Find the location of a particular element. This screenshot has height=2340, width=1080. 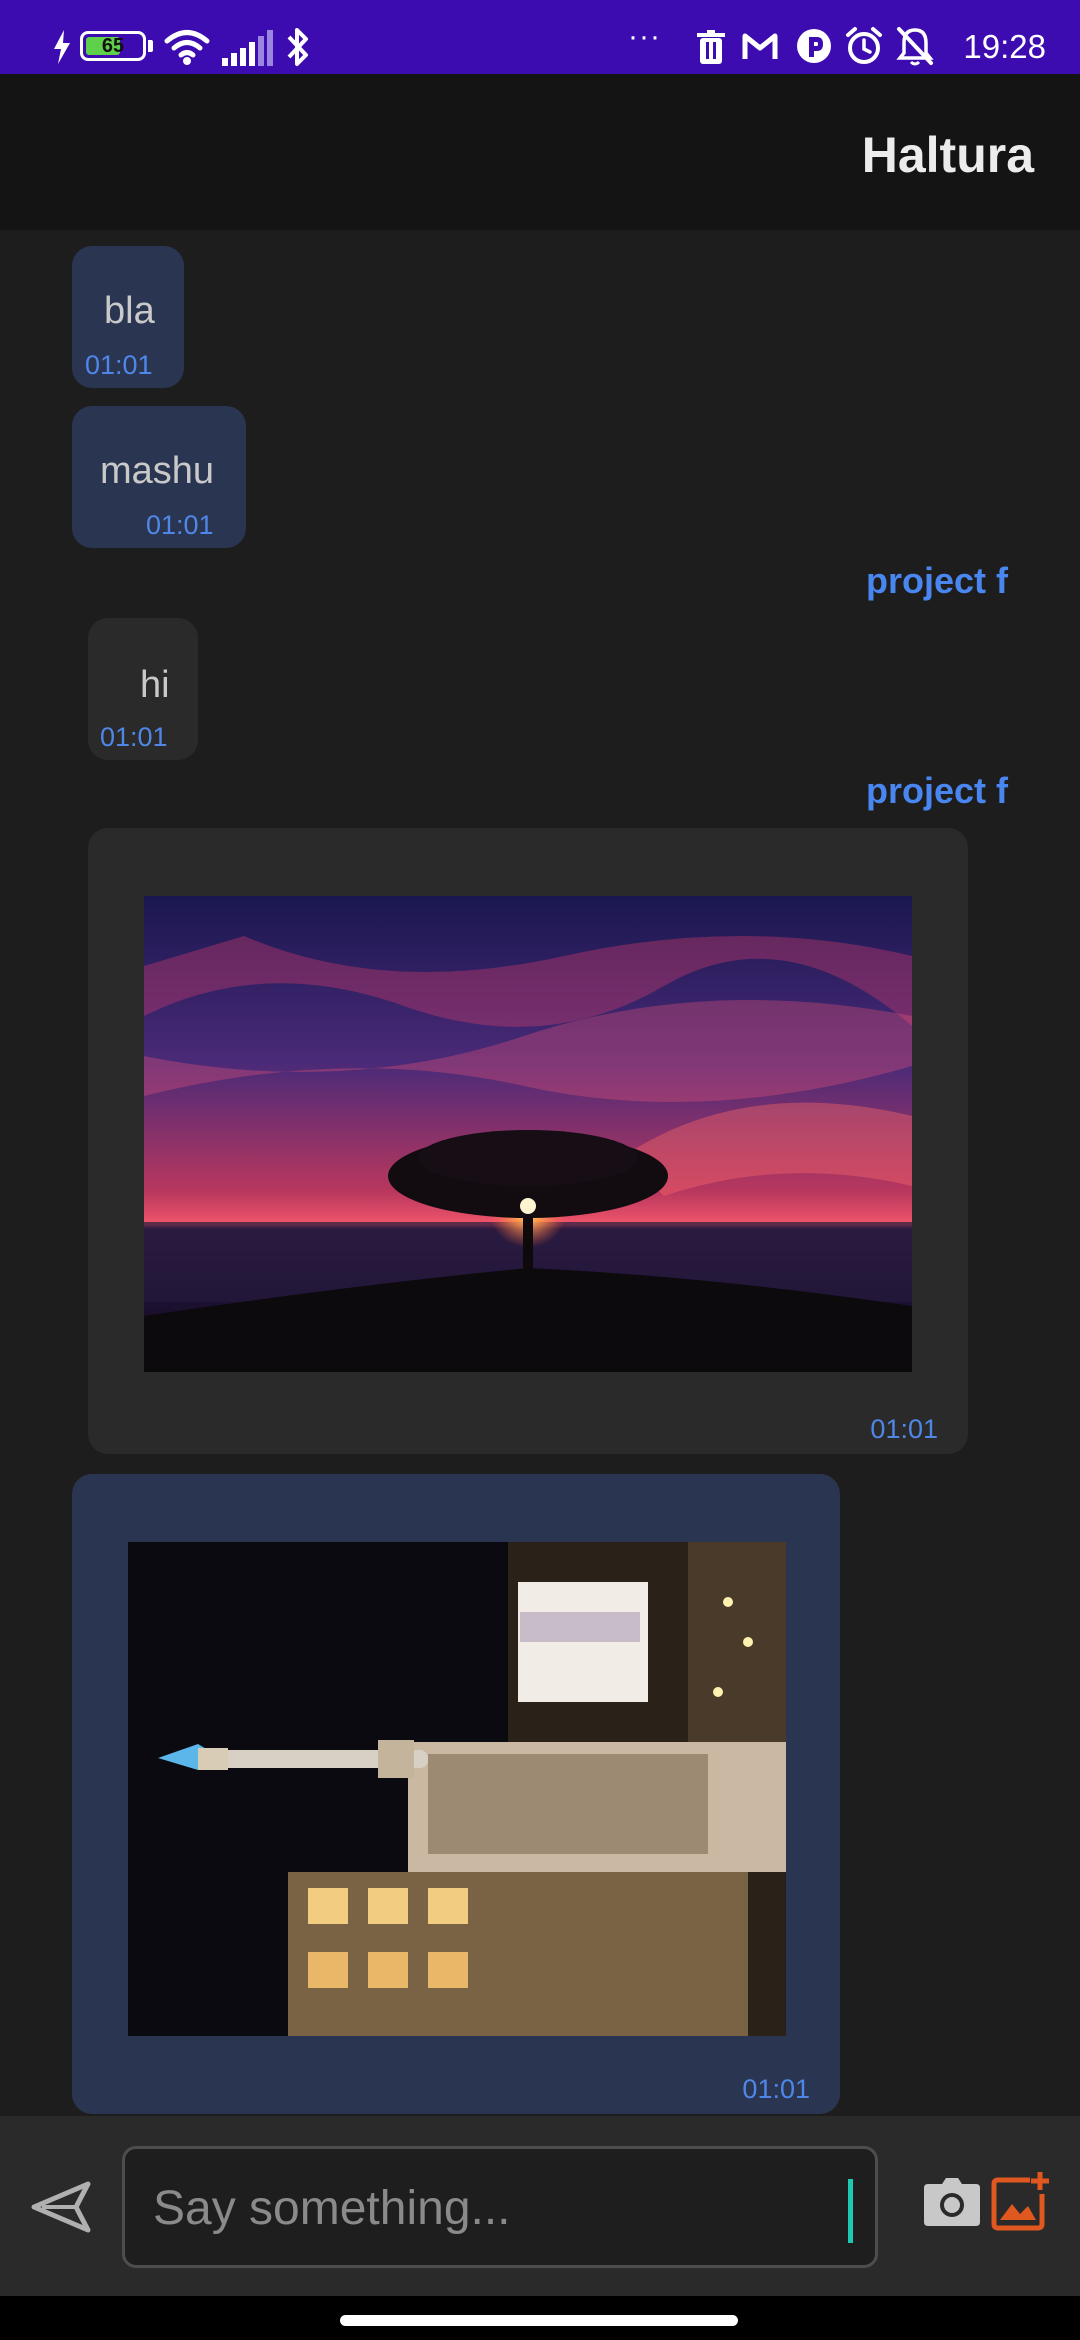

message-text: hi is located at coordinates (155, 685).